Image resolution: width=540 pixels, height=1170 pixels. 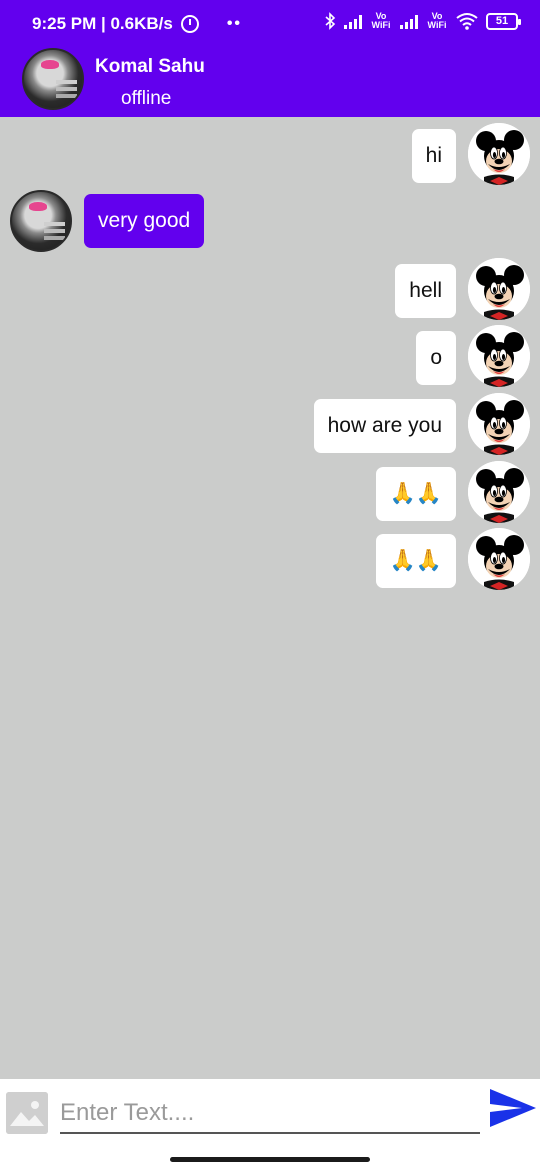 What do you see at coordinates (425, 291) in the screenshot?
I see `sent-message-bubble: hell` at bounding box center [425, 291].